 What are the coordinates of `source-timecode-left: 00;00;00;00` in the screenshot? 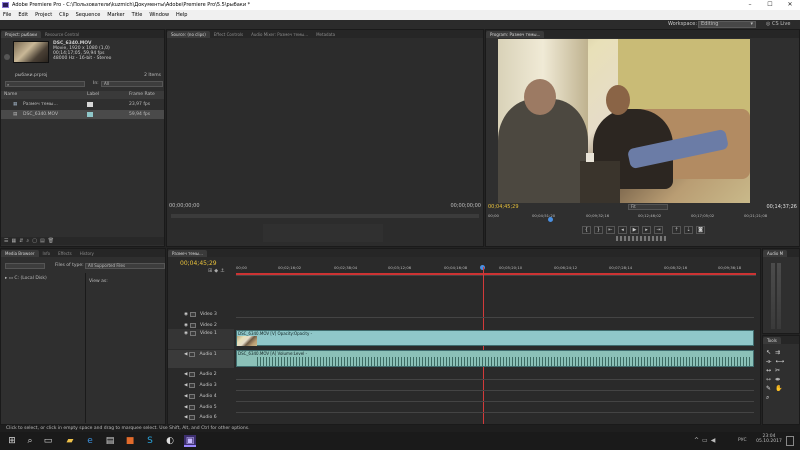 It's located at (184, 206).